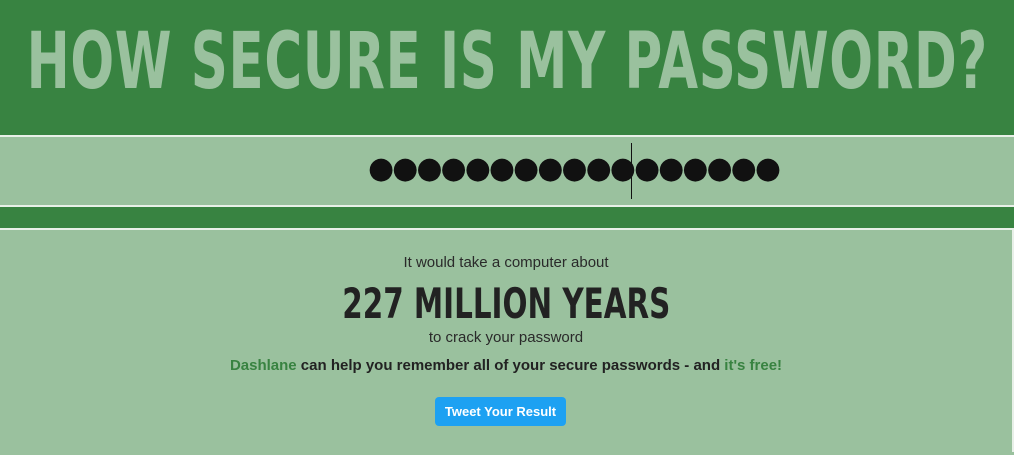 The height and width of the screenshot is (455, 1014). Describe the element at coordinates (753, 365) in the screenshot. I see `free-link: it's free!` at that location.